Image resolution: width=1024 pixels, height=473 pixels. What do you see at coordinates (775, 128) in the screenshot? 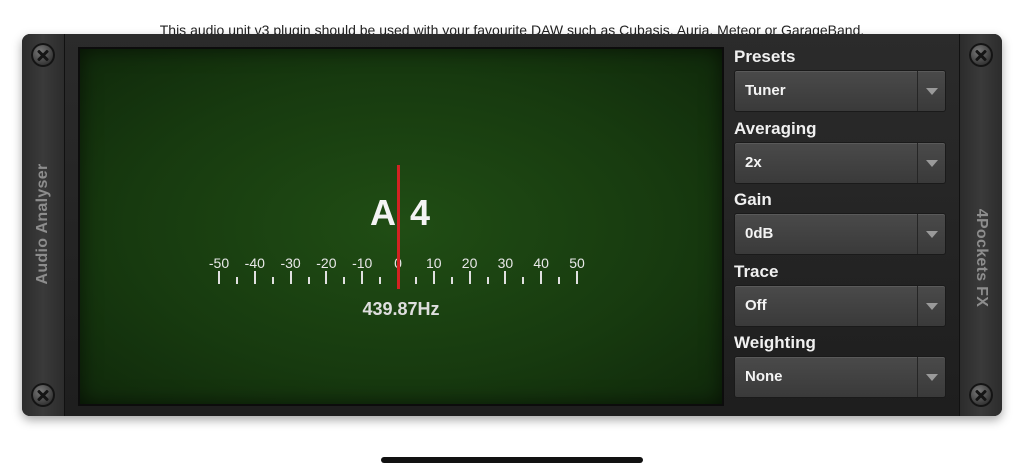
I see `control-label: Averaging` at bounding box center [775, 128].